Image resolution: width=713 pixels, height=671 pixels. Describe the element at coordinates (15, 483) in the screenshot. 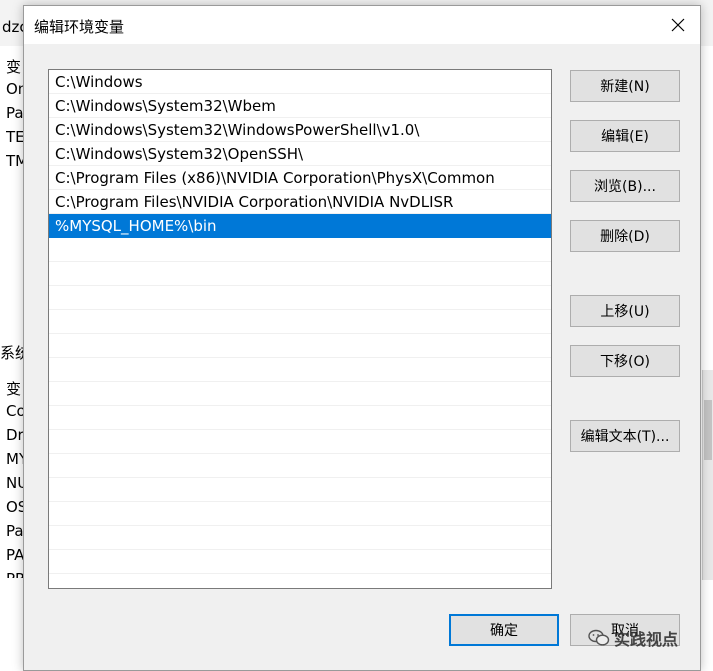

I see `background-lower-row: NU` at that location.